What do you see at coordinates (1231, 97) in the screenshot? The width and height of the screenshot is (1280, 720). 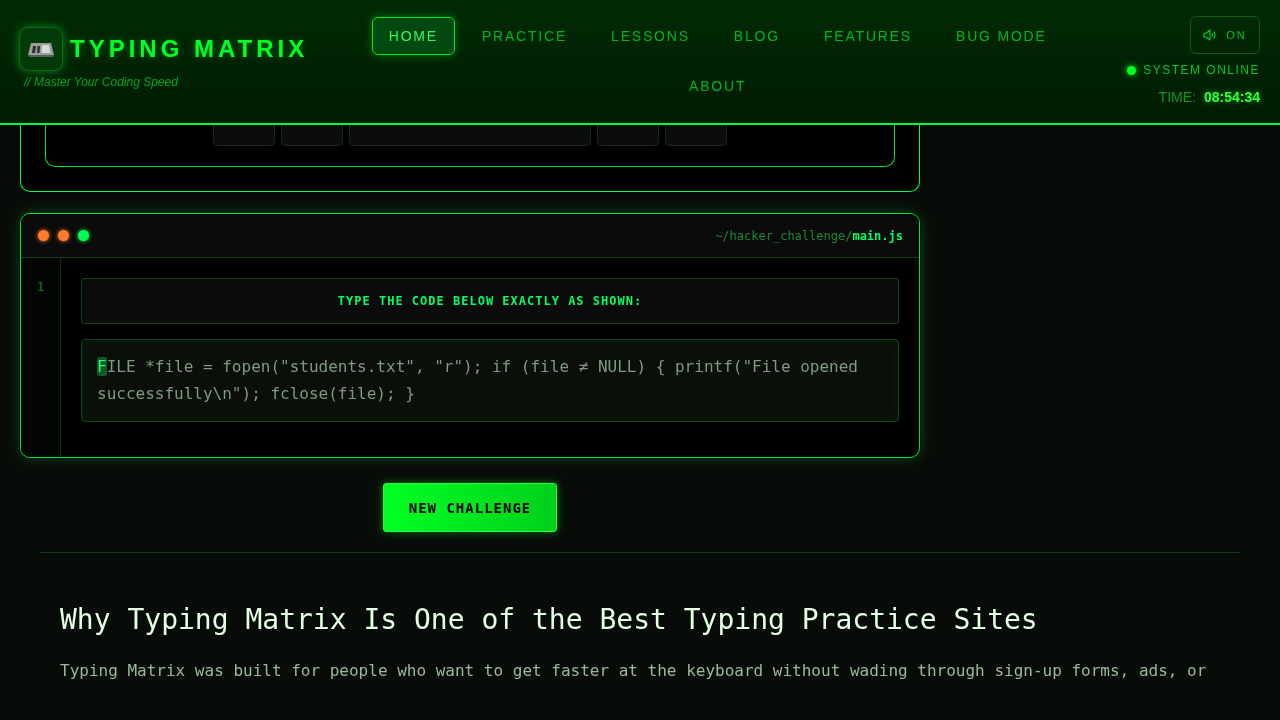 I see `time-value: 08:54:34` at bounding box center [1231, 97].